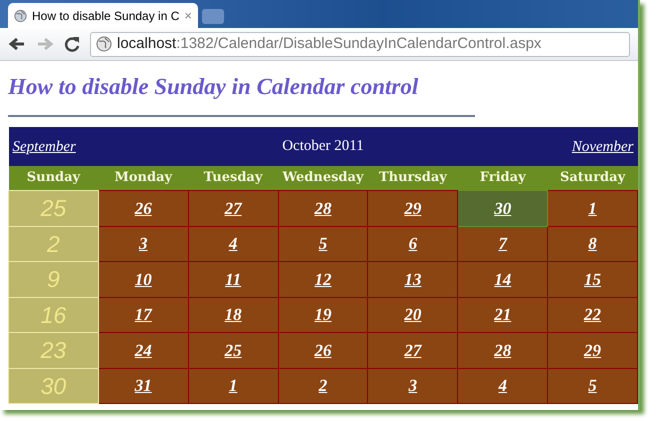  Describe the element at coordinates (143, 350) in the screenshot. I see `day-link: 24` at that location.